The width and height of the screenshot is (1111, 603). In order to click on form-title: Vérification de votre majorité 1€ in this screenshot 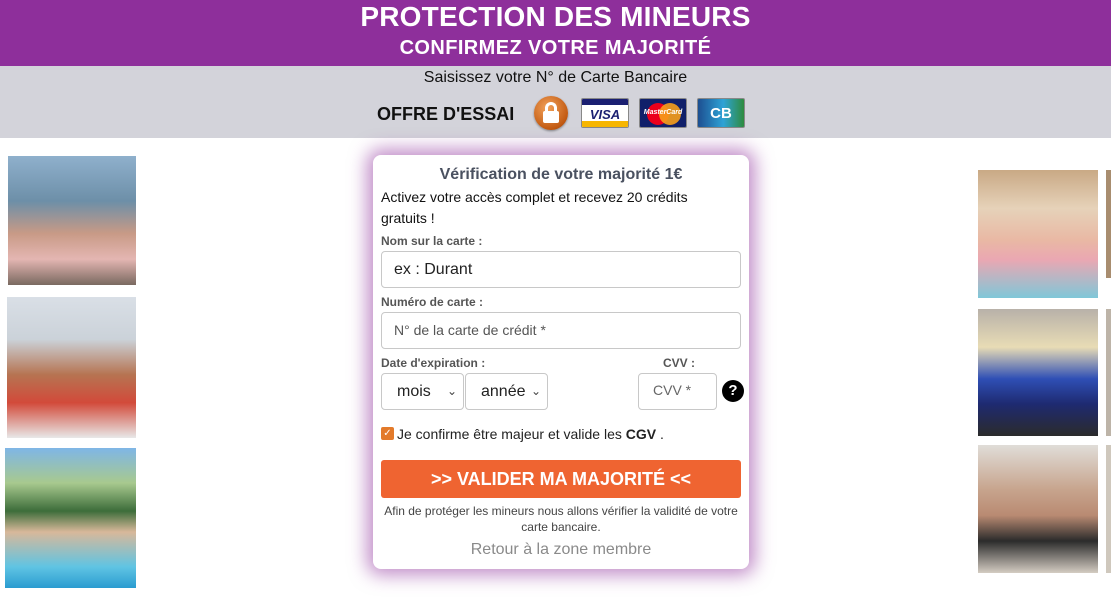, I will do `click(561, 174)`.